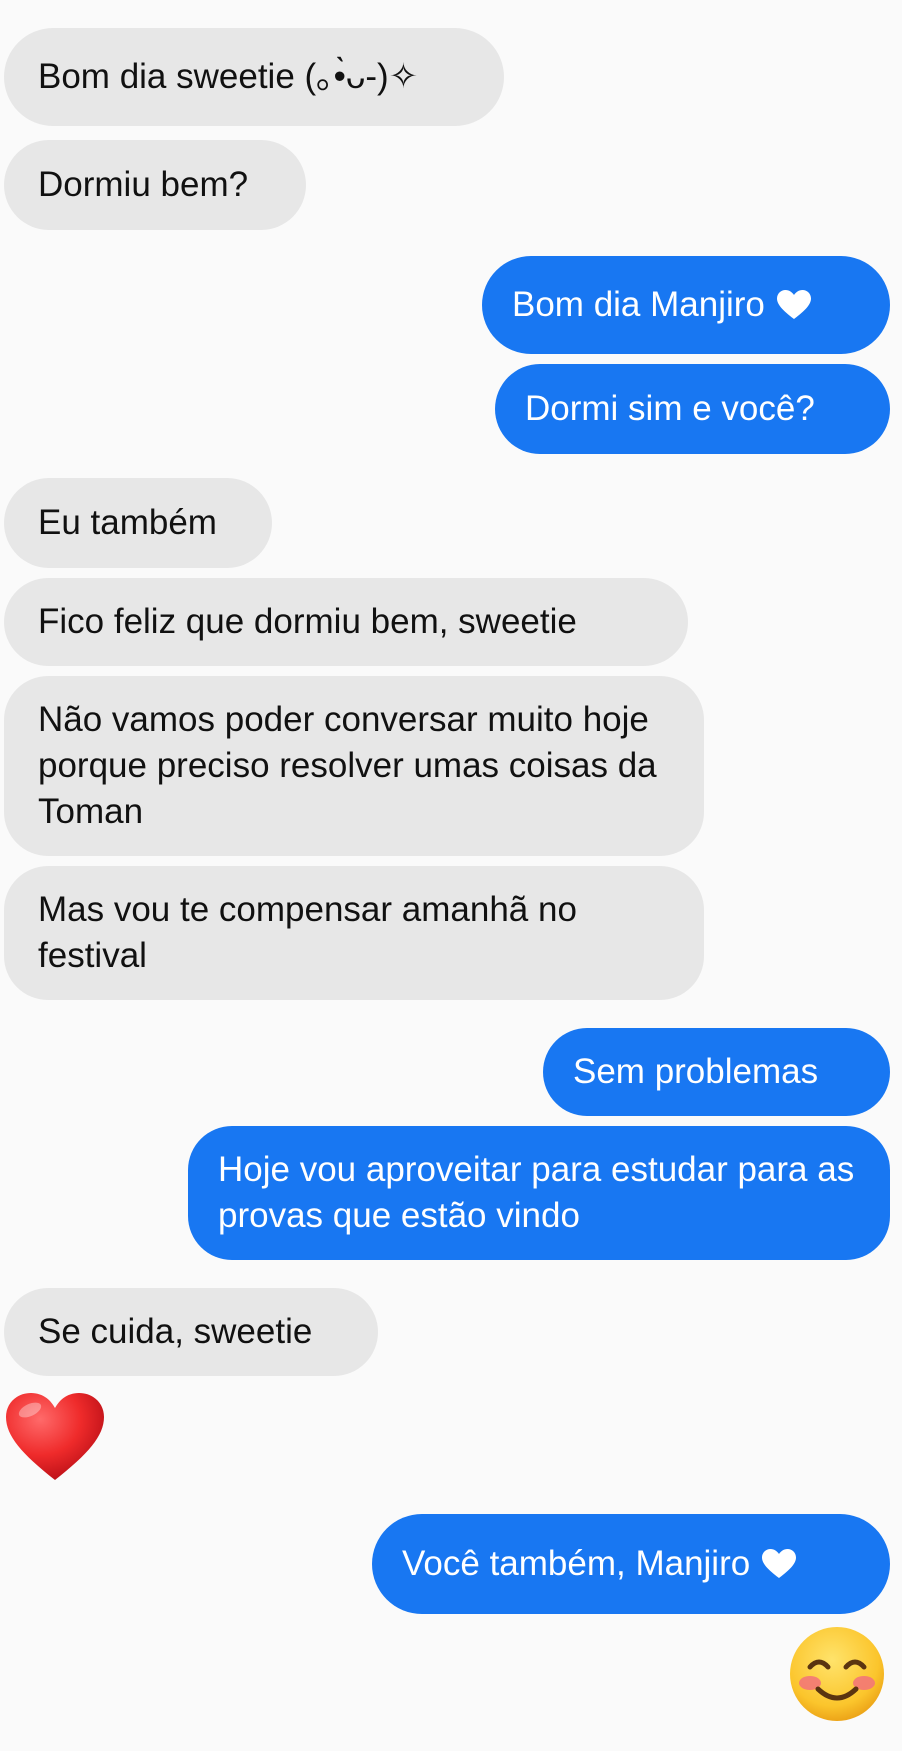 The height and width of the screenshot is (1751, 902). What do you see at coordinates (307, 621) in the screenshot?
I see `message-text: Fico feliz que dormiu bem, sweetie` at bounding box center [307, 621].